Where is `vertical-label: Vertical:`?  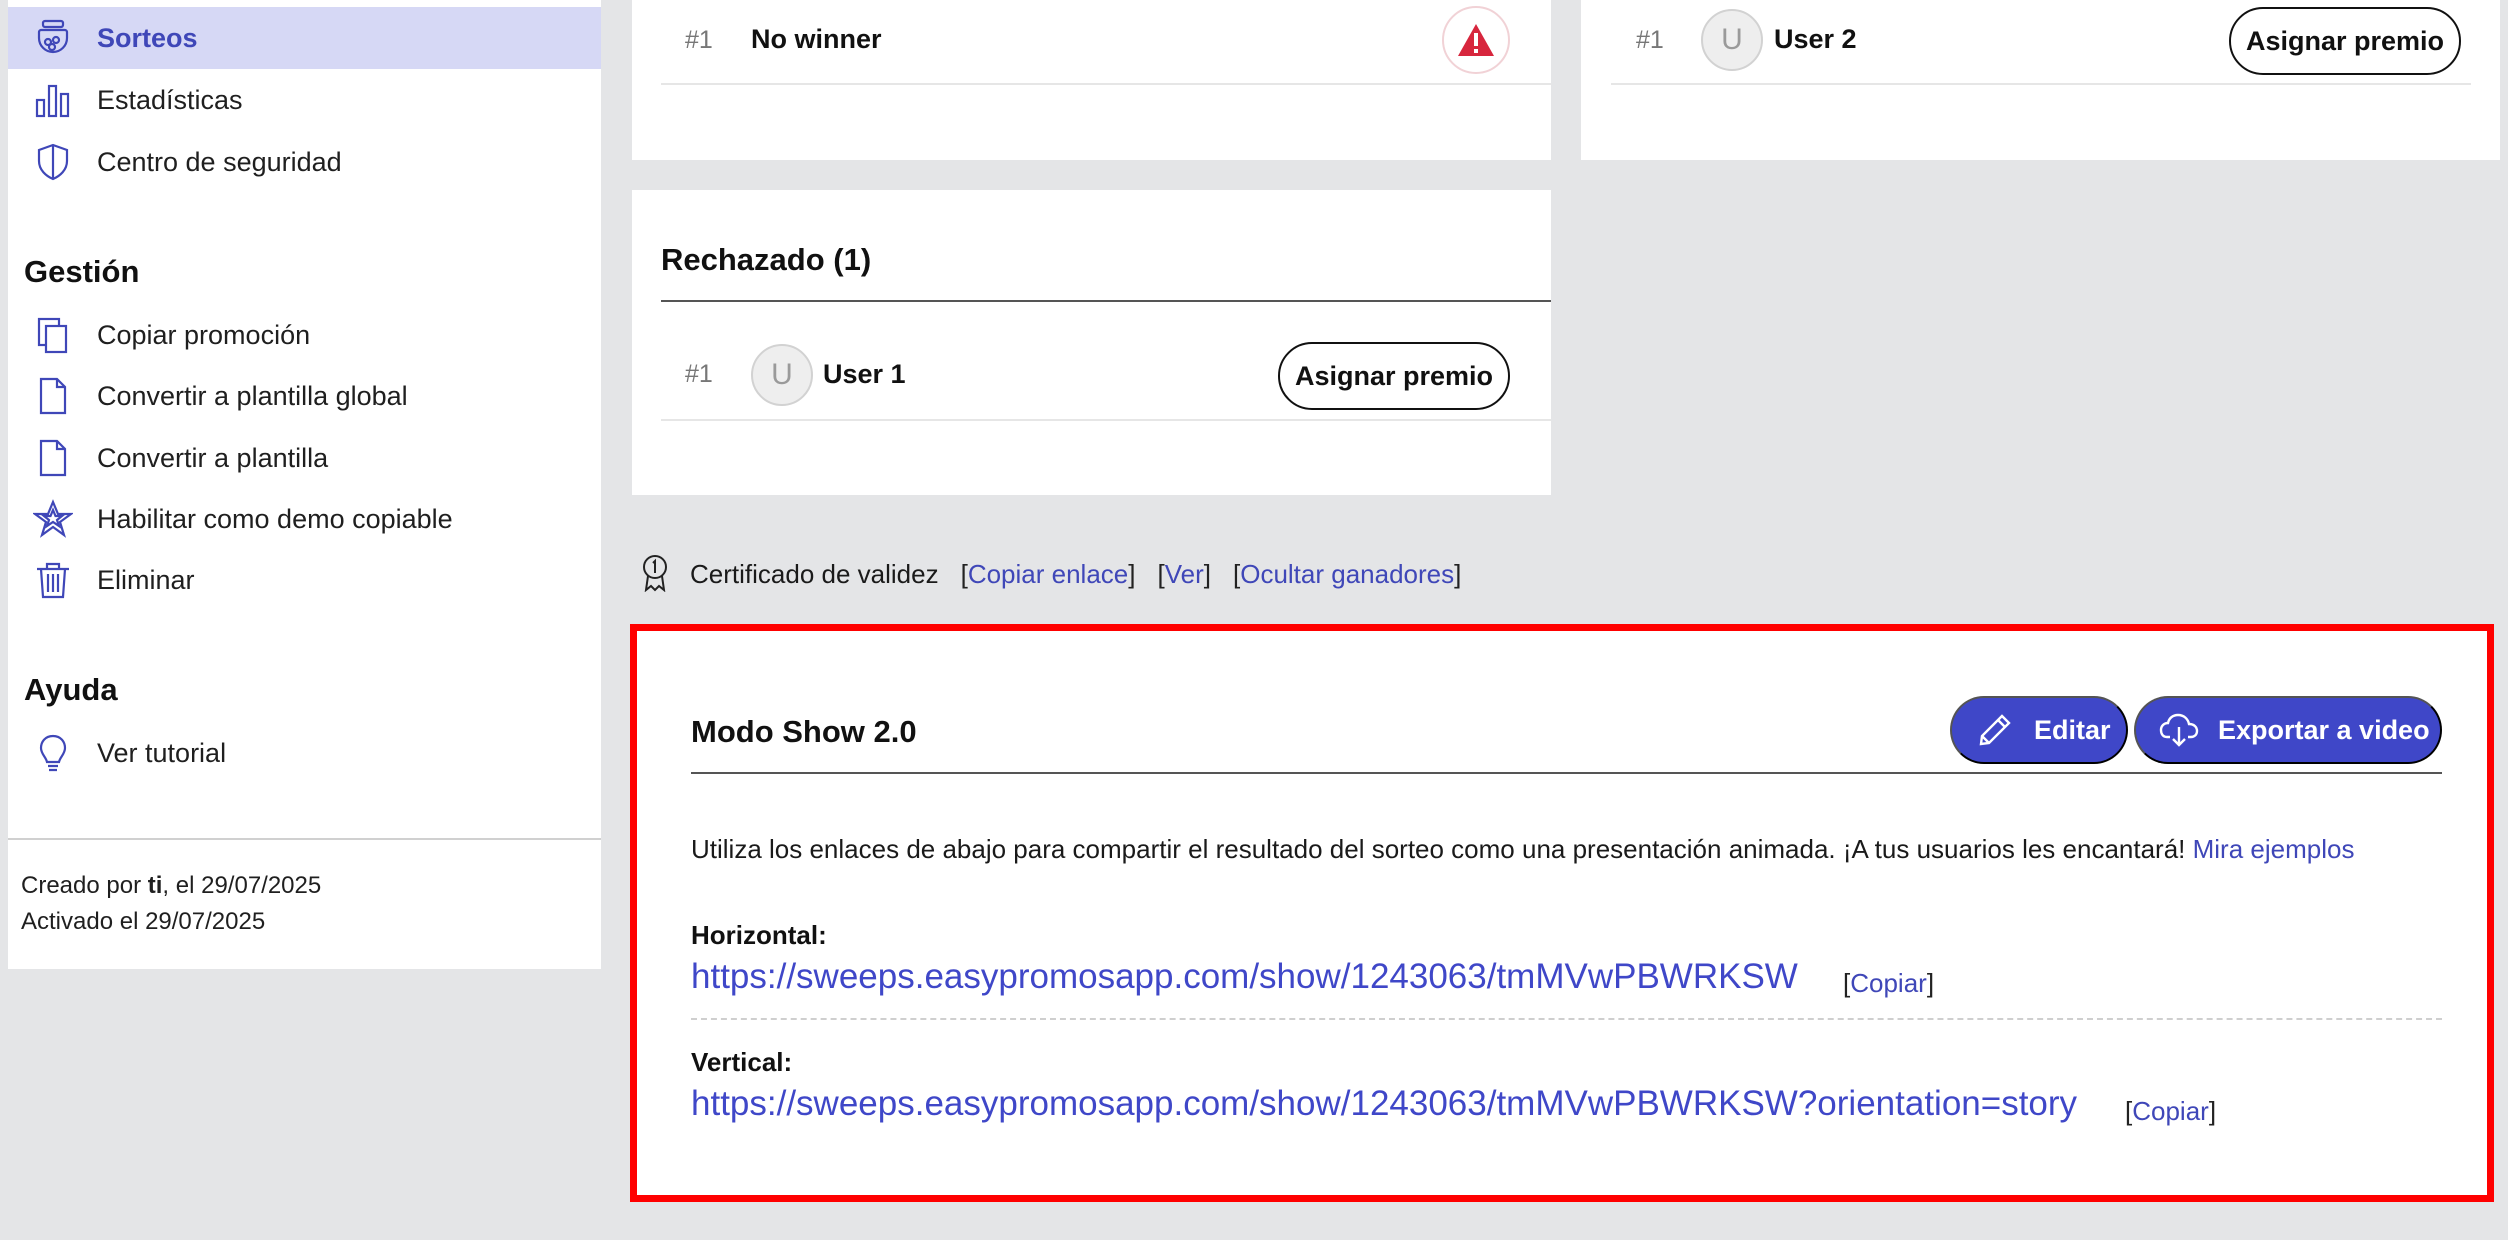 vertical-label: Vertical: is located at coordinates (742, 1062).